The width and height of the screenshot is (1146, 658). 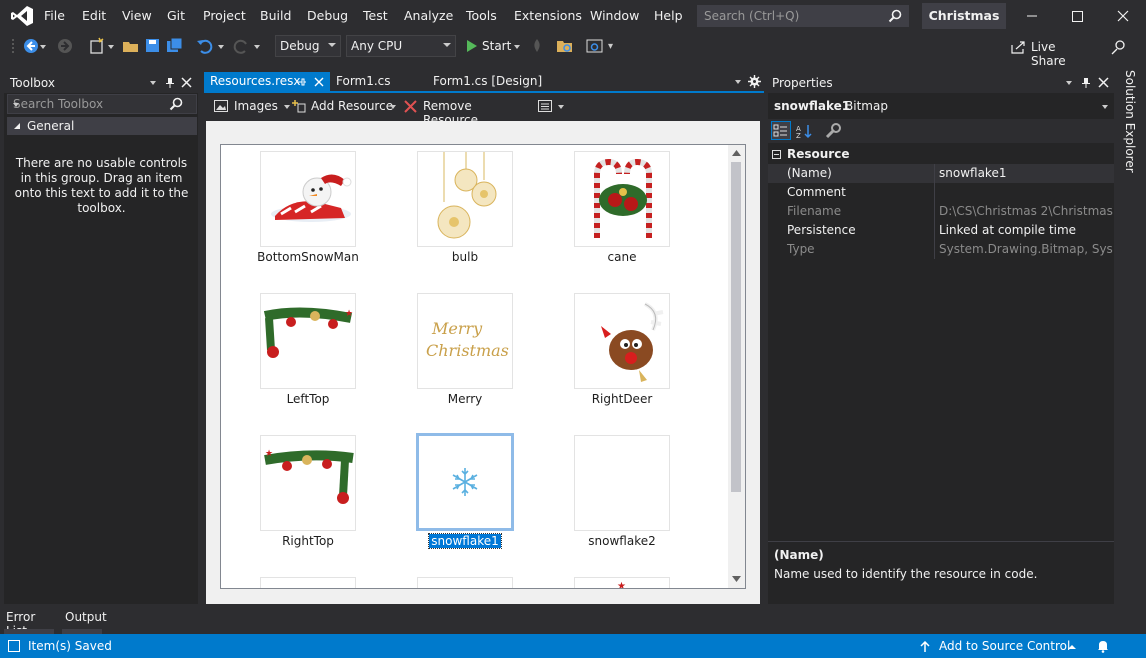 I want to click on open-folder-icon, so click(x=131, y=46).